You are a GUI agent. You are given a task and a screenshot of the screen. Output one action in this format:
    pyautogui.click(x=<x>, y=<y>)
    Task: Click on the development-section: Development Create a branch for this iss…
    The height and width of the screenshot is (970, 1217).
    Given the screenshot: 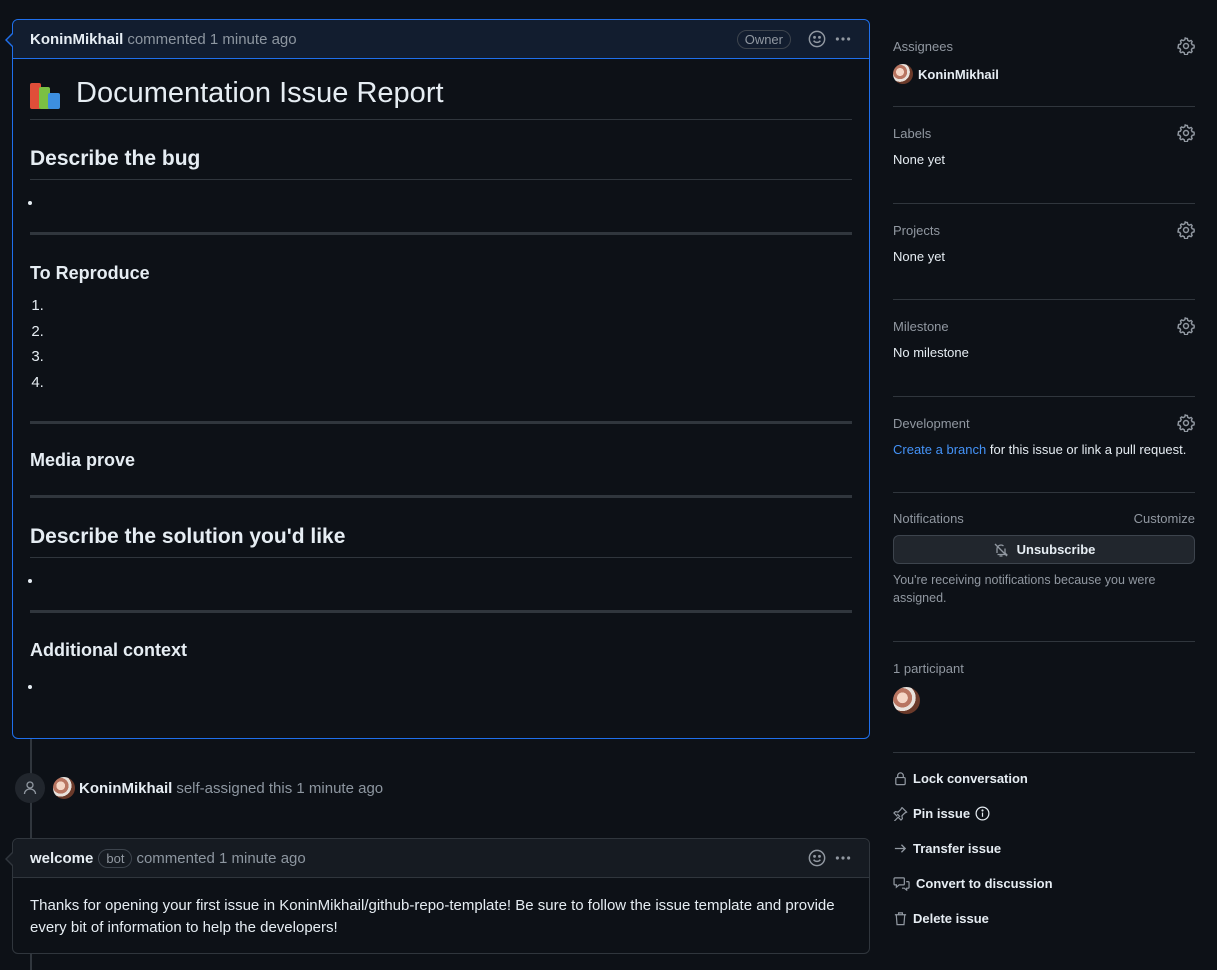 What is the action you would take?
    pyautogui.click(x=1044, y=453)
    